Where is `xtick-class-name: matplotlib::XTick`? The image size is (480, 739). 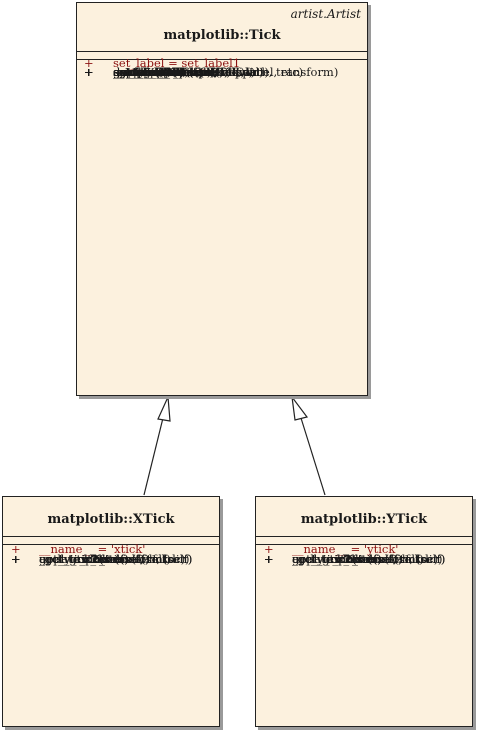
xtick-class-name: matplotlib::XTick is located at coordinates (111, 519).